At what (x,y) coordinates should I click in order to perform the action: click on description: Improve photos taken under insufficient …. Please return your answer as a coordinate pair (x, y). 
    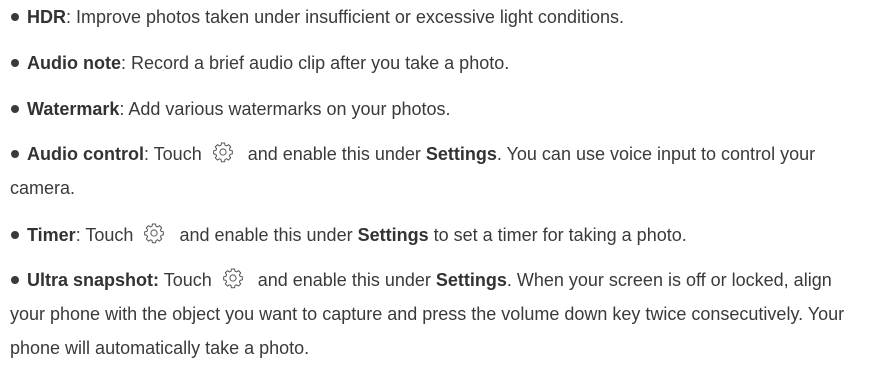
    Looking at the image, I should click on (347, 17).